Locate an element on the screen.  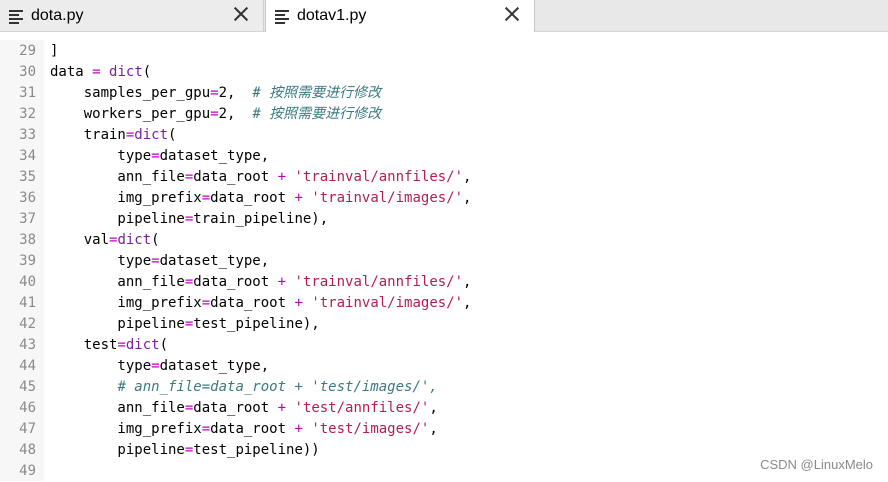
line-number: 47 is located at coordinates (27, 429).